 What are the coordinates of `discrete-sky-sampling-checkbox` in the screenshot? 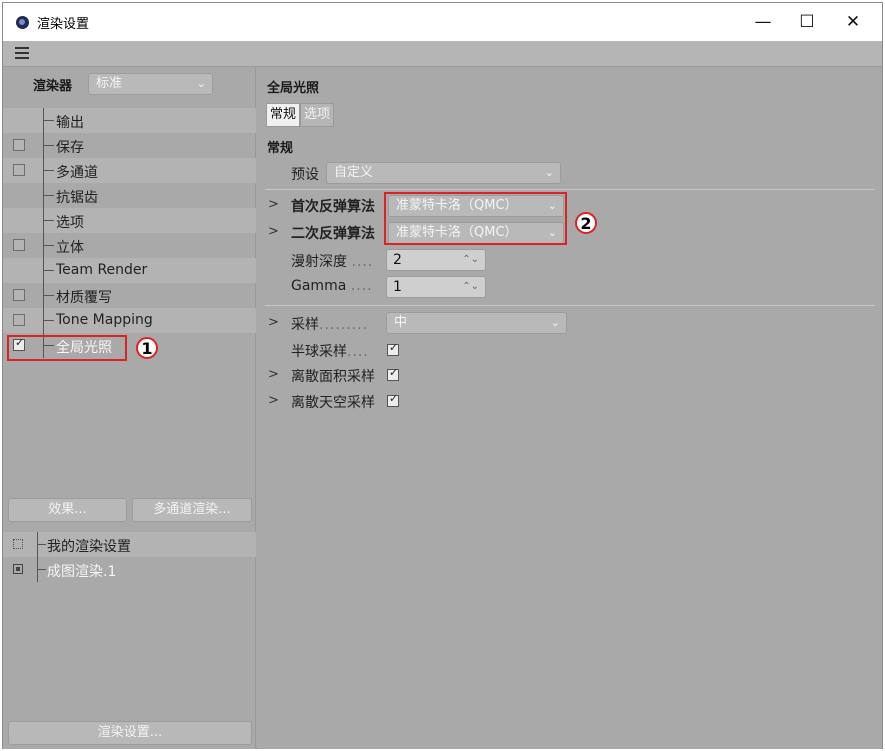 It's located at (393, 399).